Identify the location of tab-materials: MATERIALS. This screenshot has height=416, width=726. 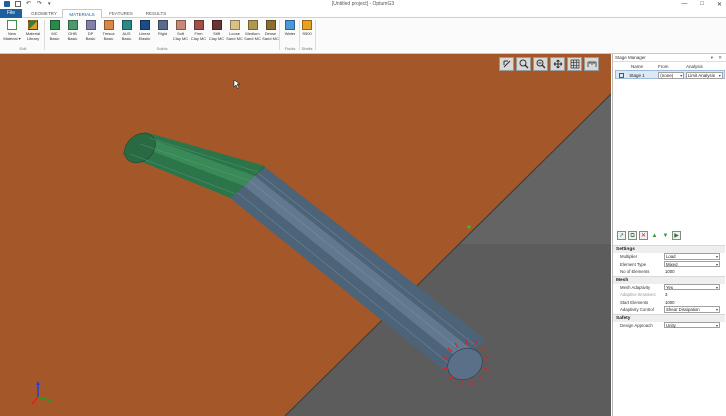
(82, 13).